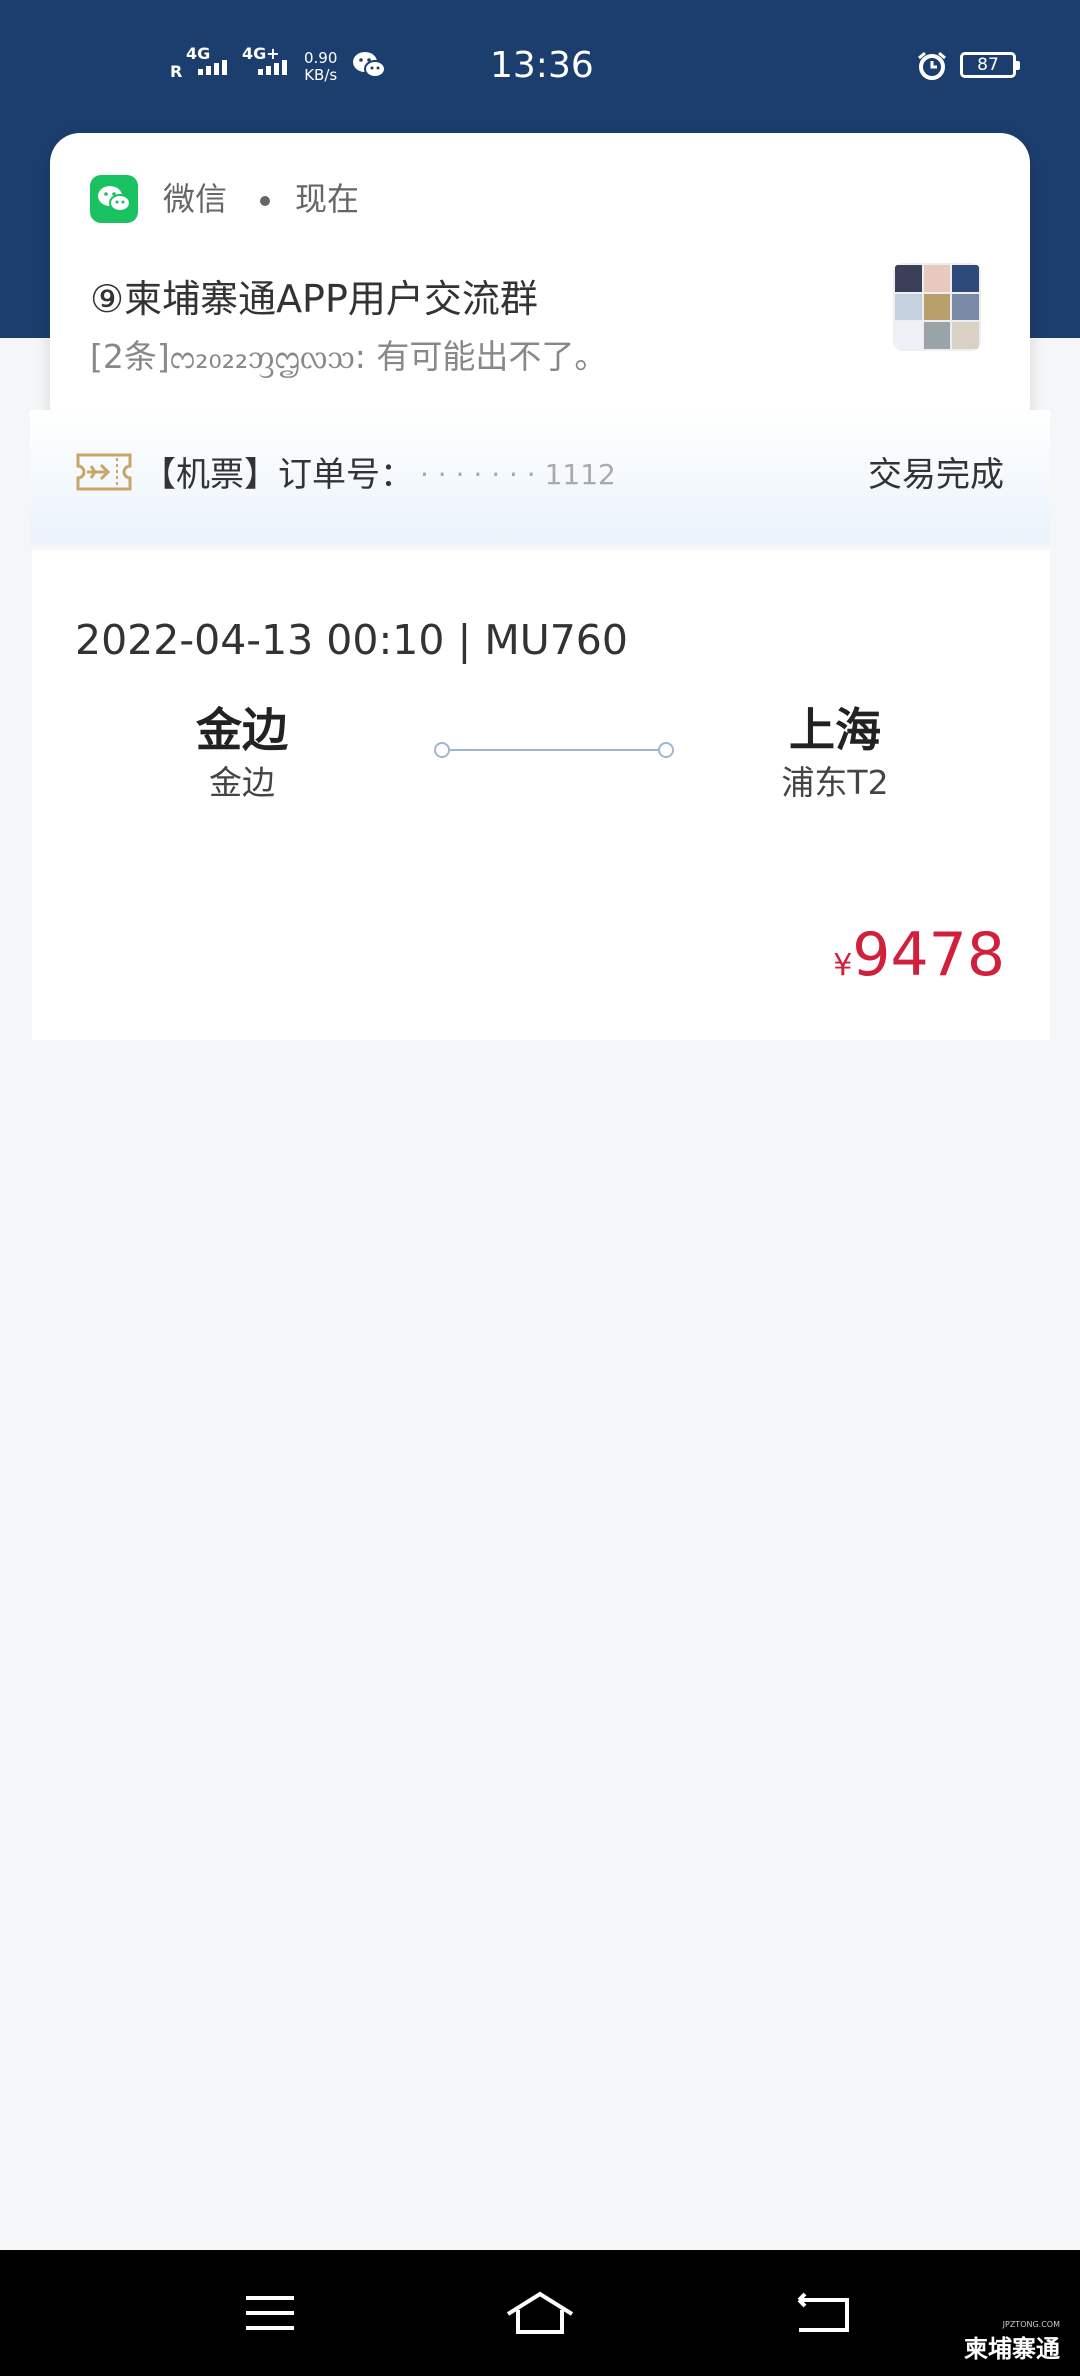  I want to click on departure-city: 金边, so click(242, 730).